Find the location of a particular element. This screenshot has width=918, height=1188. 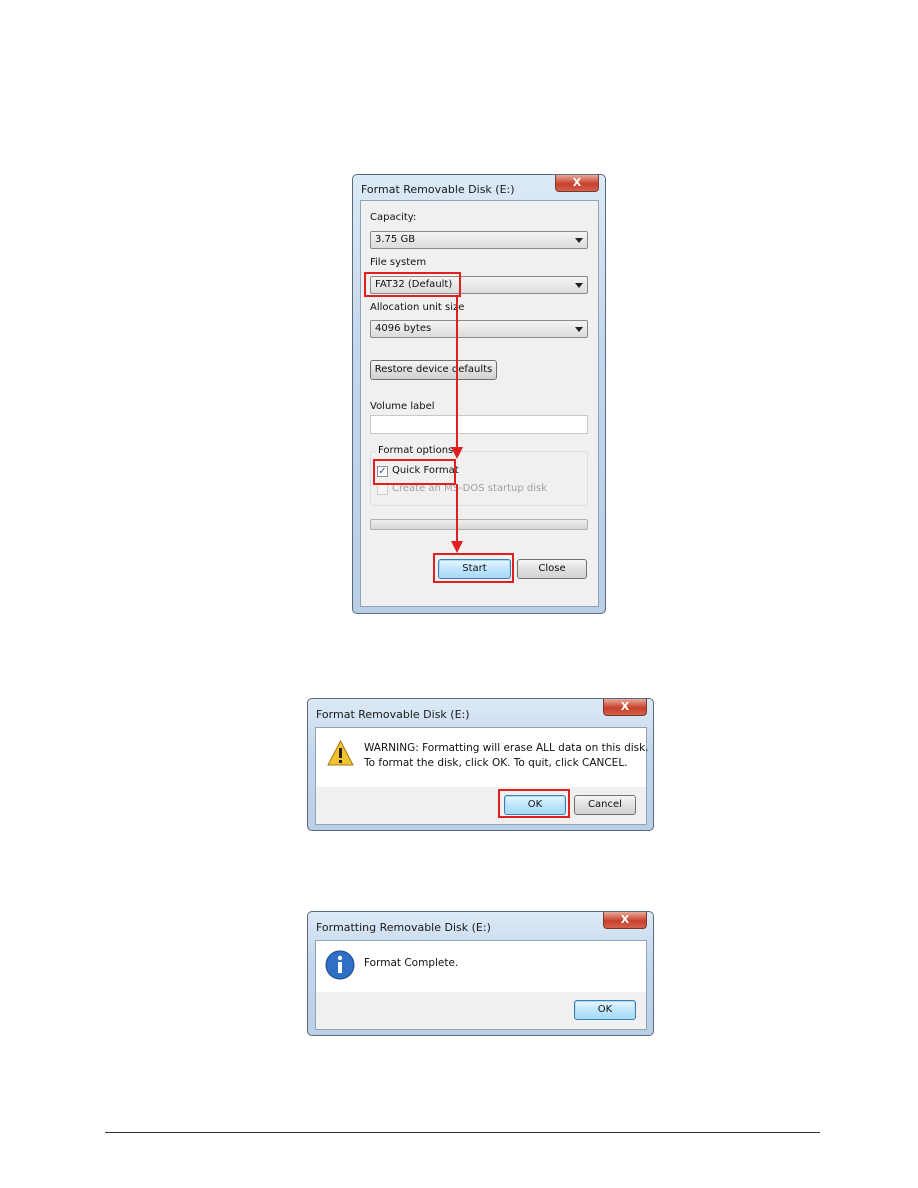

volume-label: Volume label is located at coordinates (402, 406).